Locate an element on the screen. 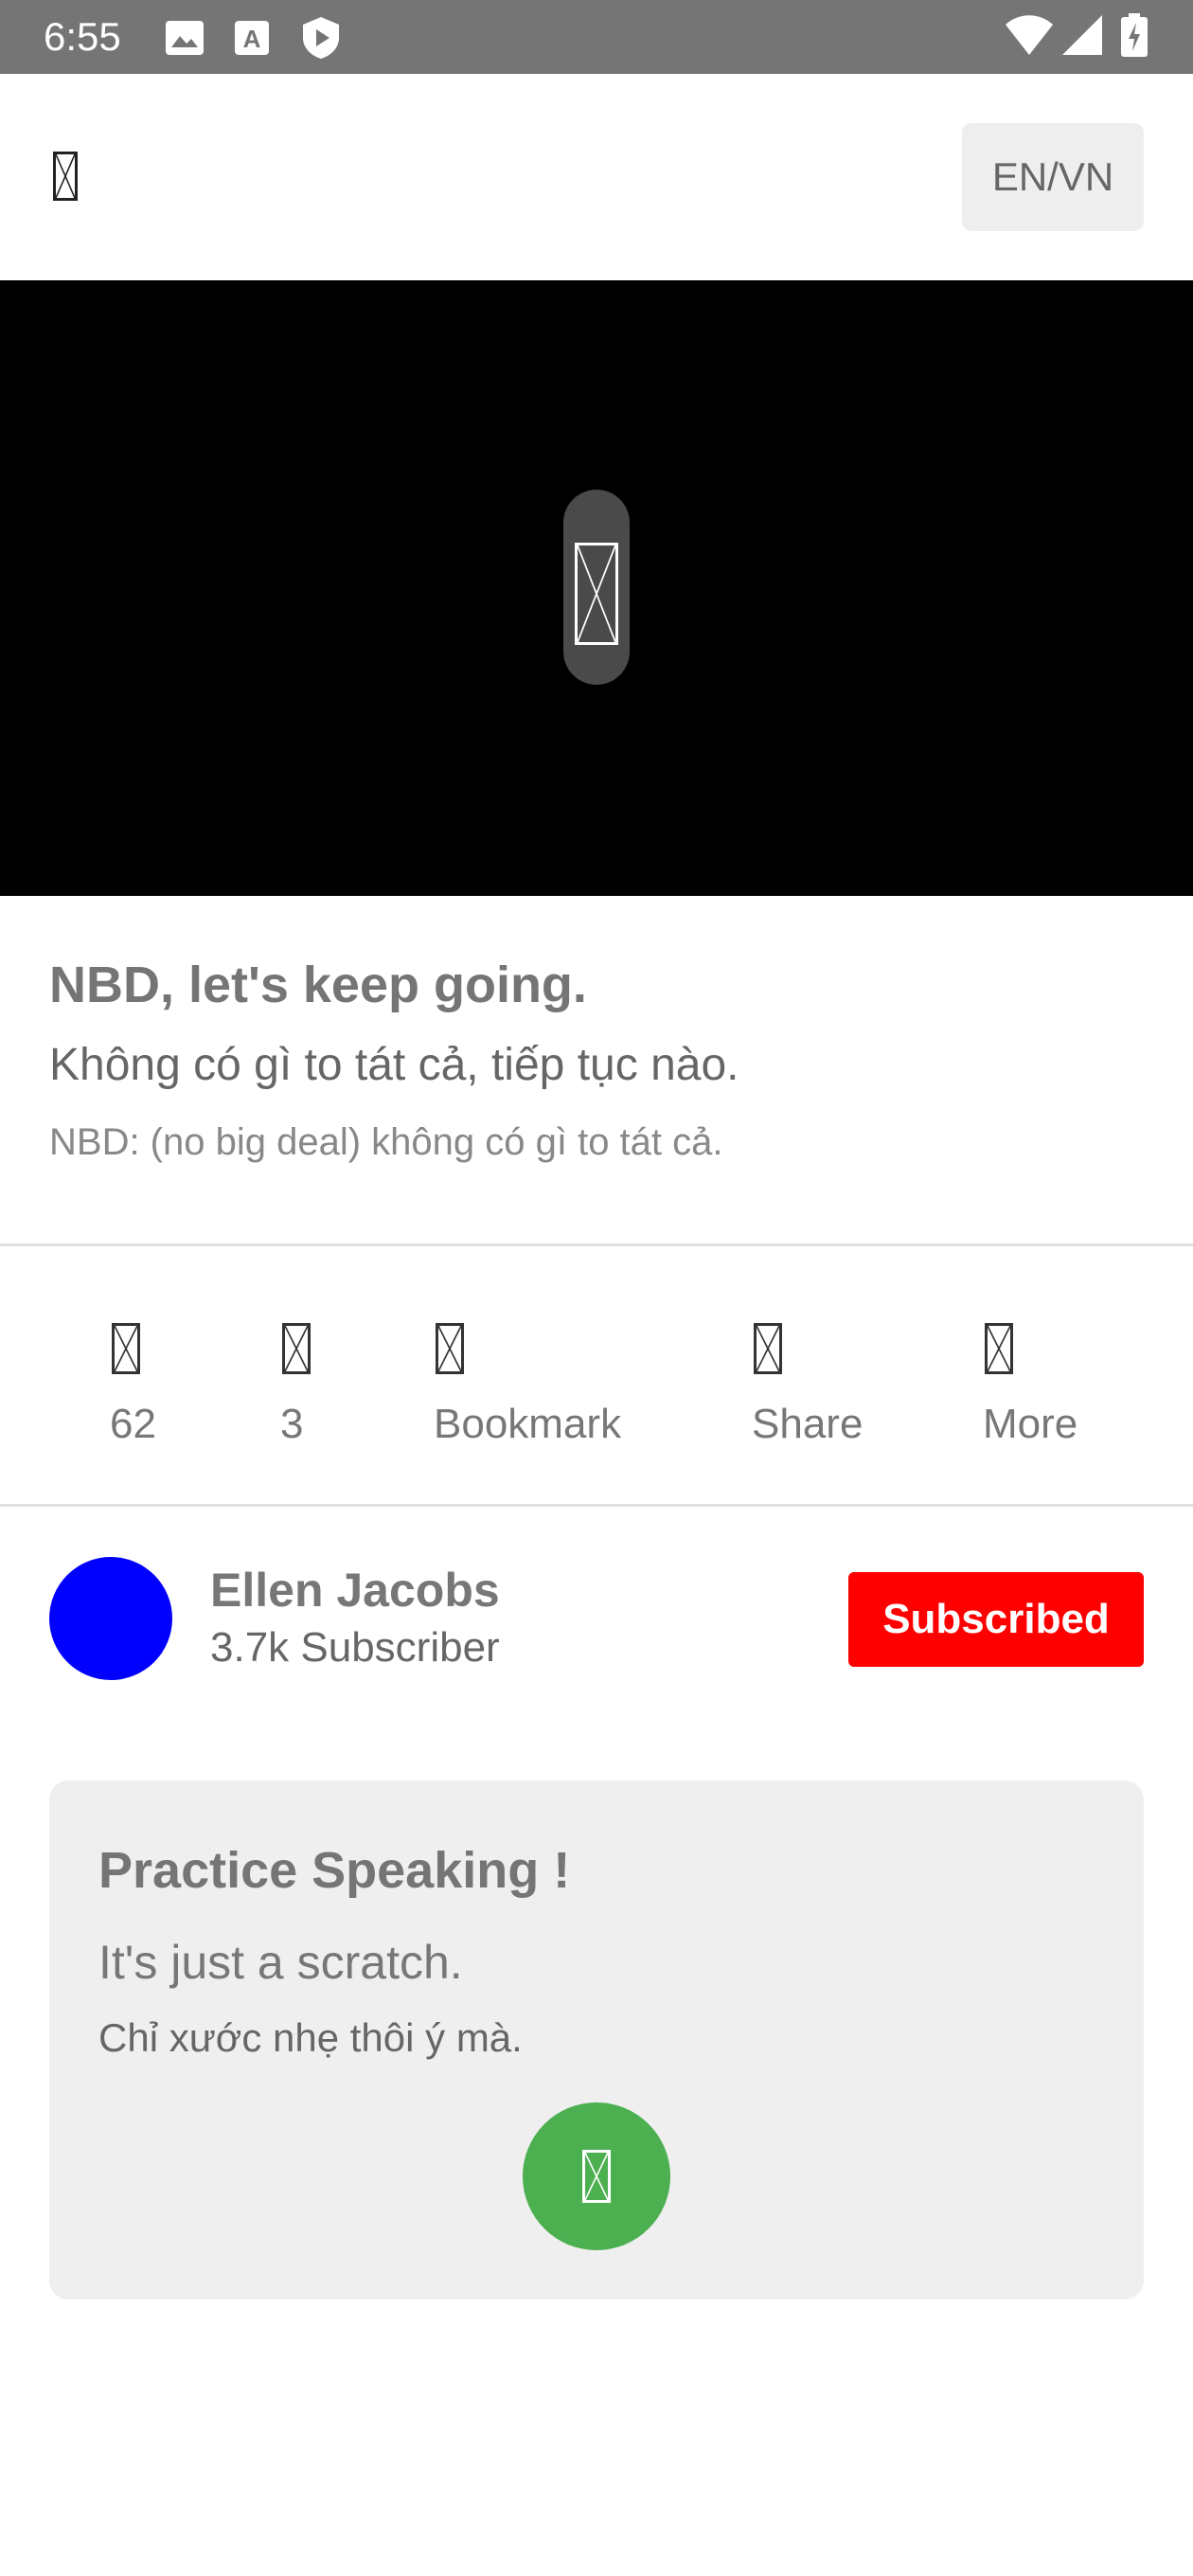 The width and height of the screenshot is (1193, 2576). share-icon is located at coordinates (768, 1348).